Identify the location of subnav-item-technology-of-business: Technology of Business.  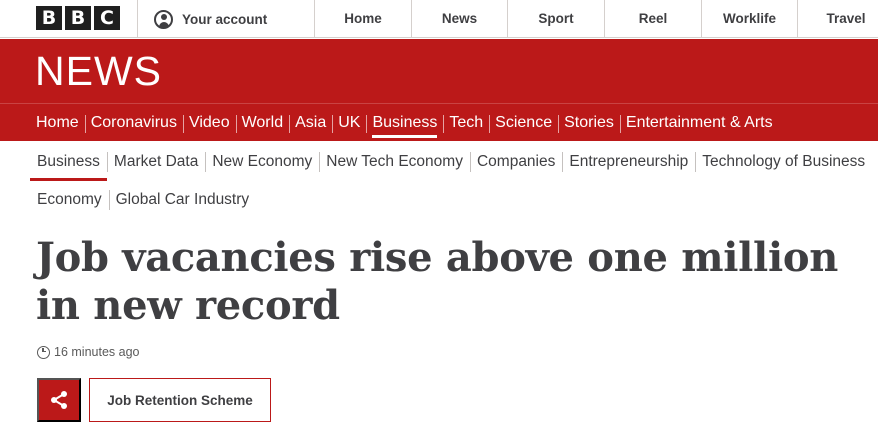
(783, 162).